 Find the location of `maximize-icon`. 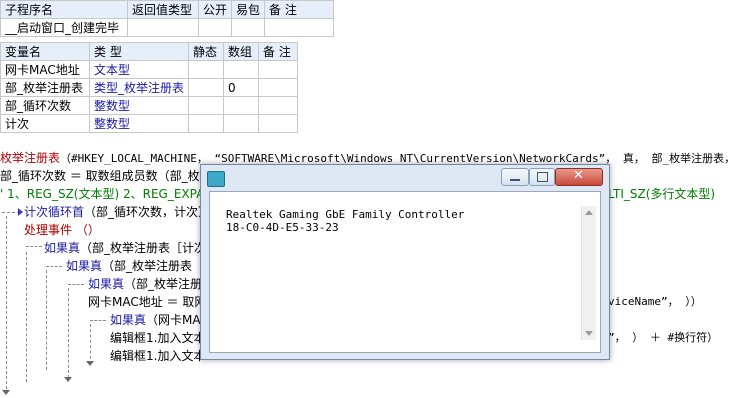

maximize-icon is located at coordinates (542, 177).